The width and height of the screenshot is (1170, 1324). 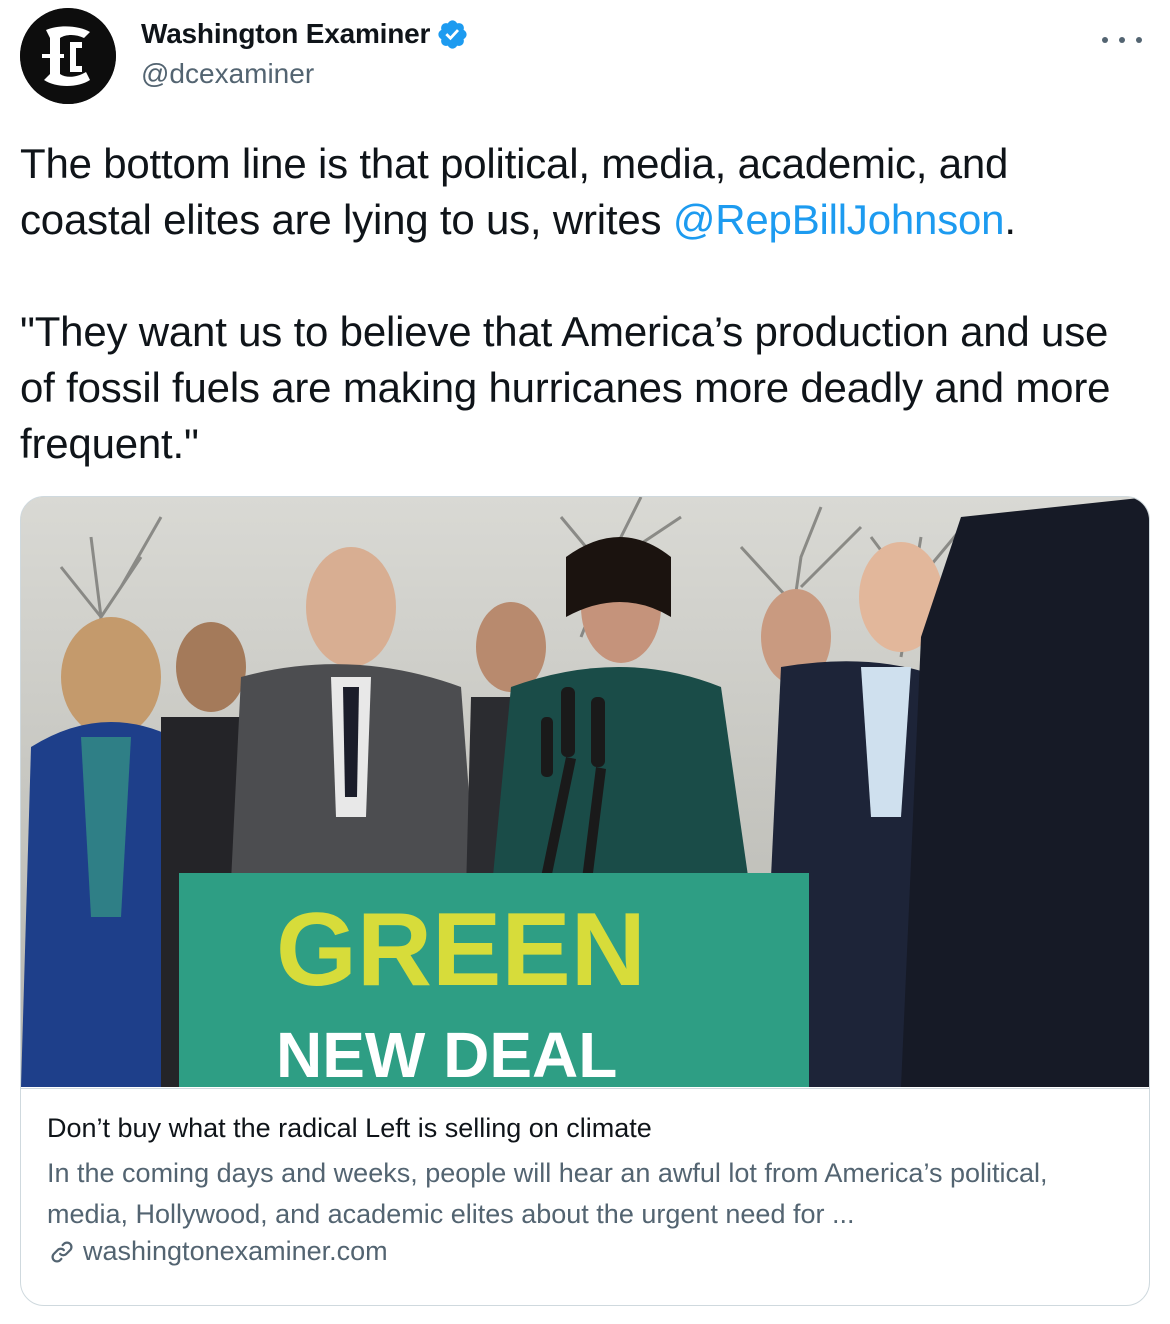 I want to click on washington-examiner-logo-icon, so click(x=68, y=56).